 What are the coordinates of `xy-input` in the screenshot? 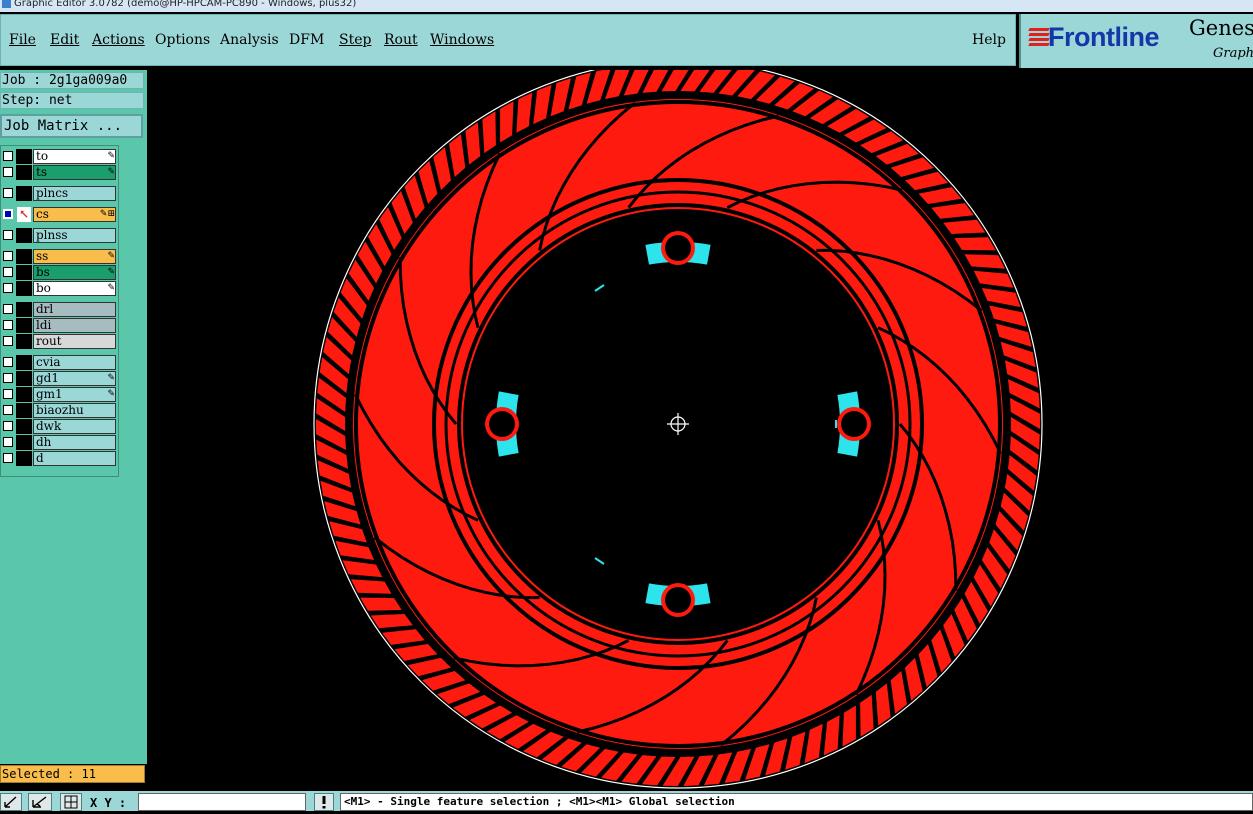 It's located at (222, 802).